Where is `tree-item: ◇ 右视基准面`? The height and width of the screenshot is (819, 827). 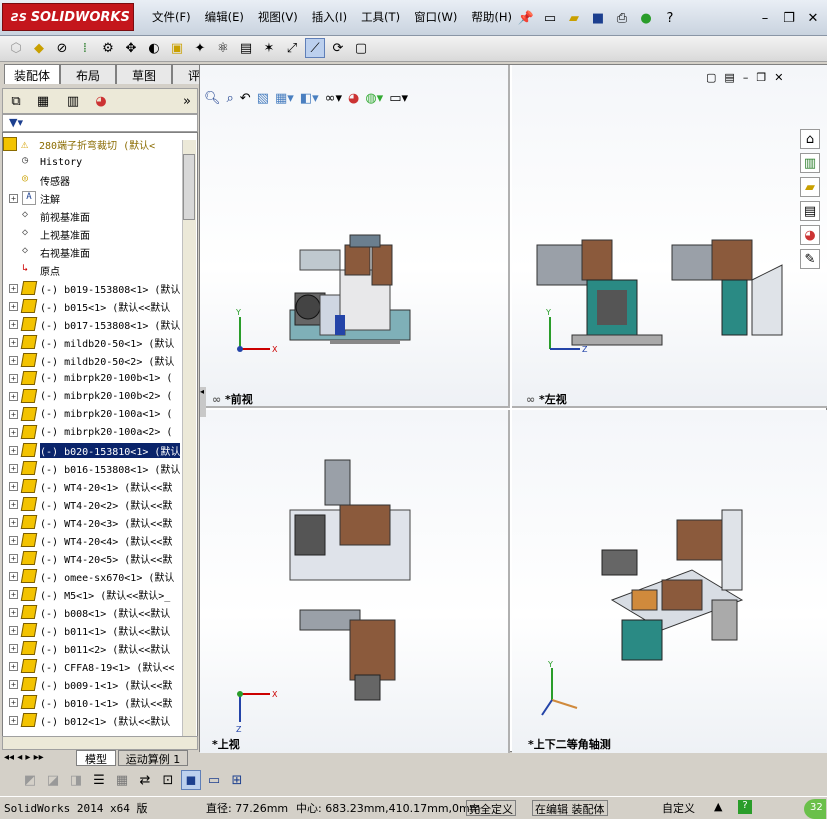
tree-item: ◇ 右视基准面 is located at coordinates (98, 252).